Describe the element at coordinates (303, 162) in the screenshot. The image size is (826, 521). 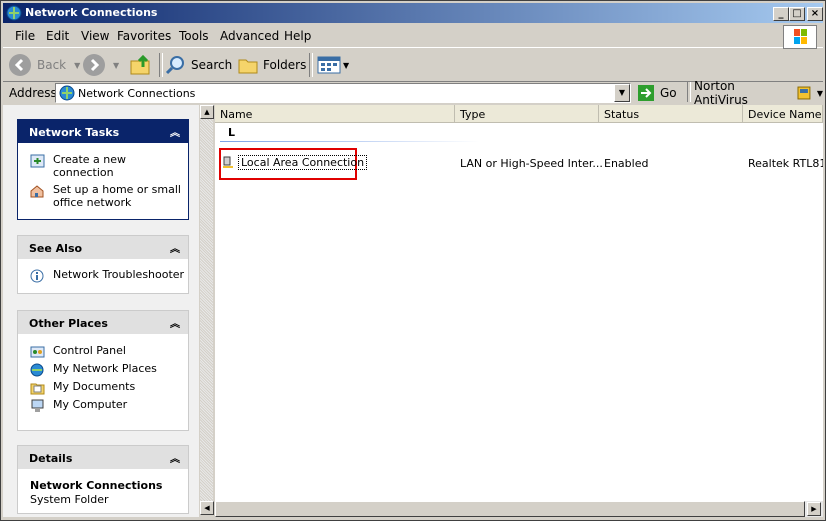
I see `connection-name: Local Area Connection` at that location.